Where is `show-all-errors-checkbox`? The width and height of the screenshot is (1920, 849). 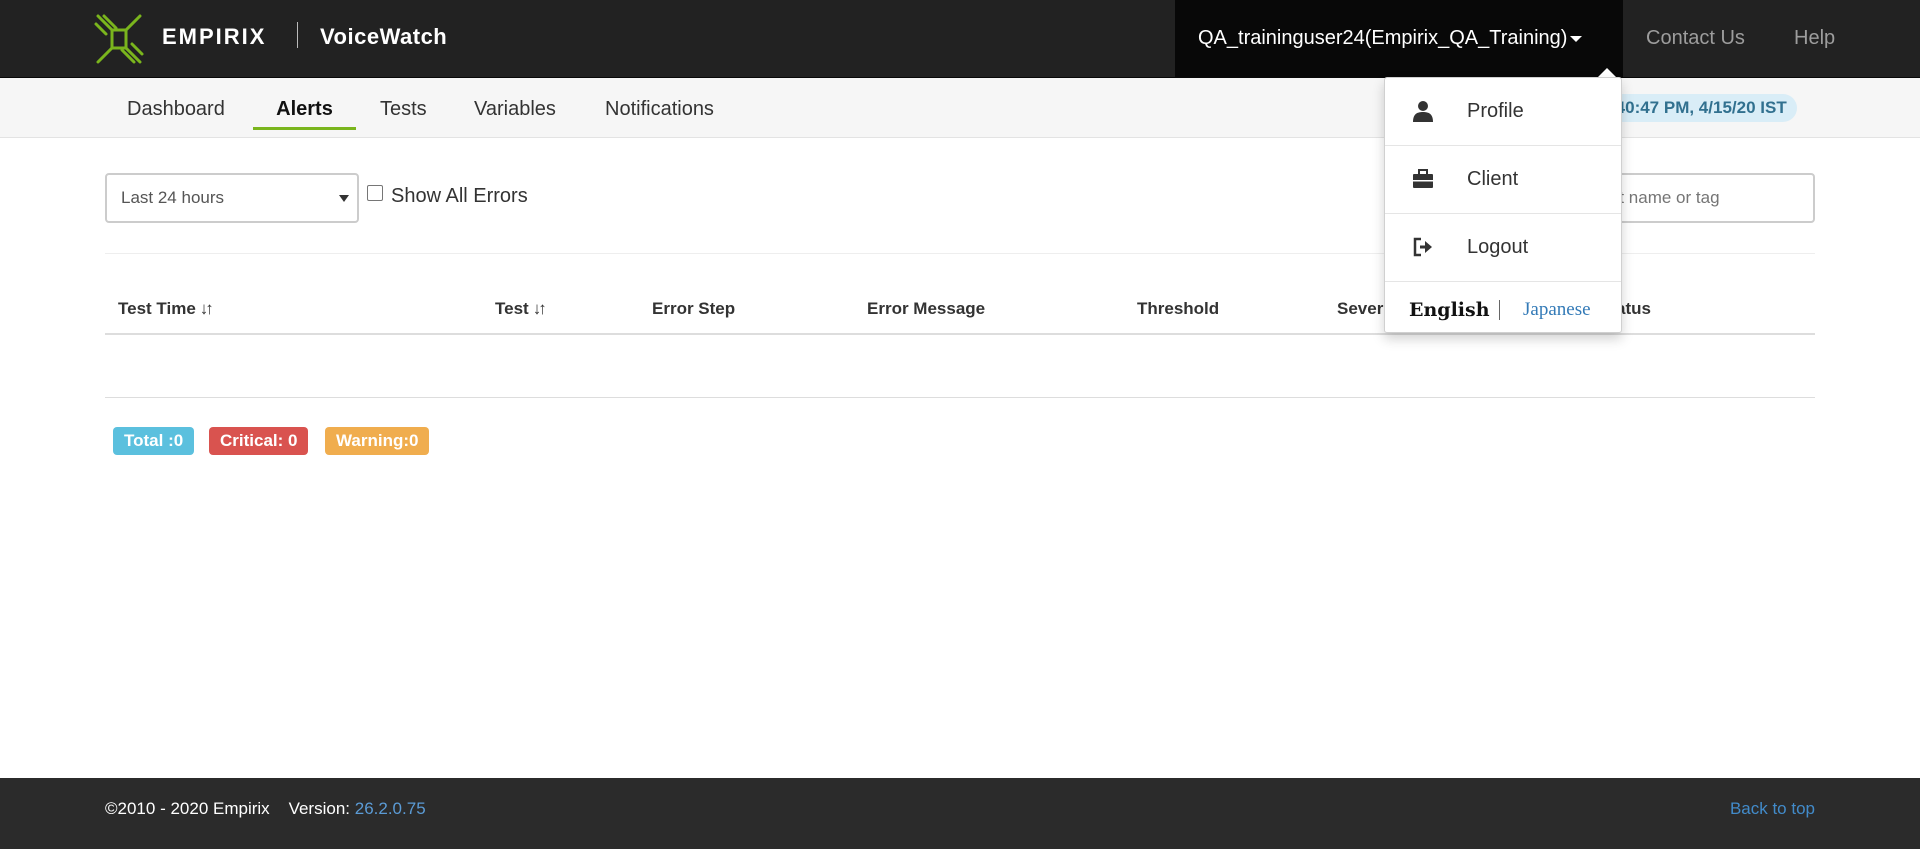
show-all-errors-checkbox is located at coordinates (375, 193).